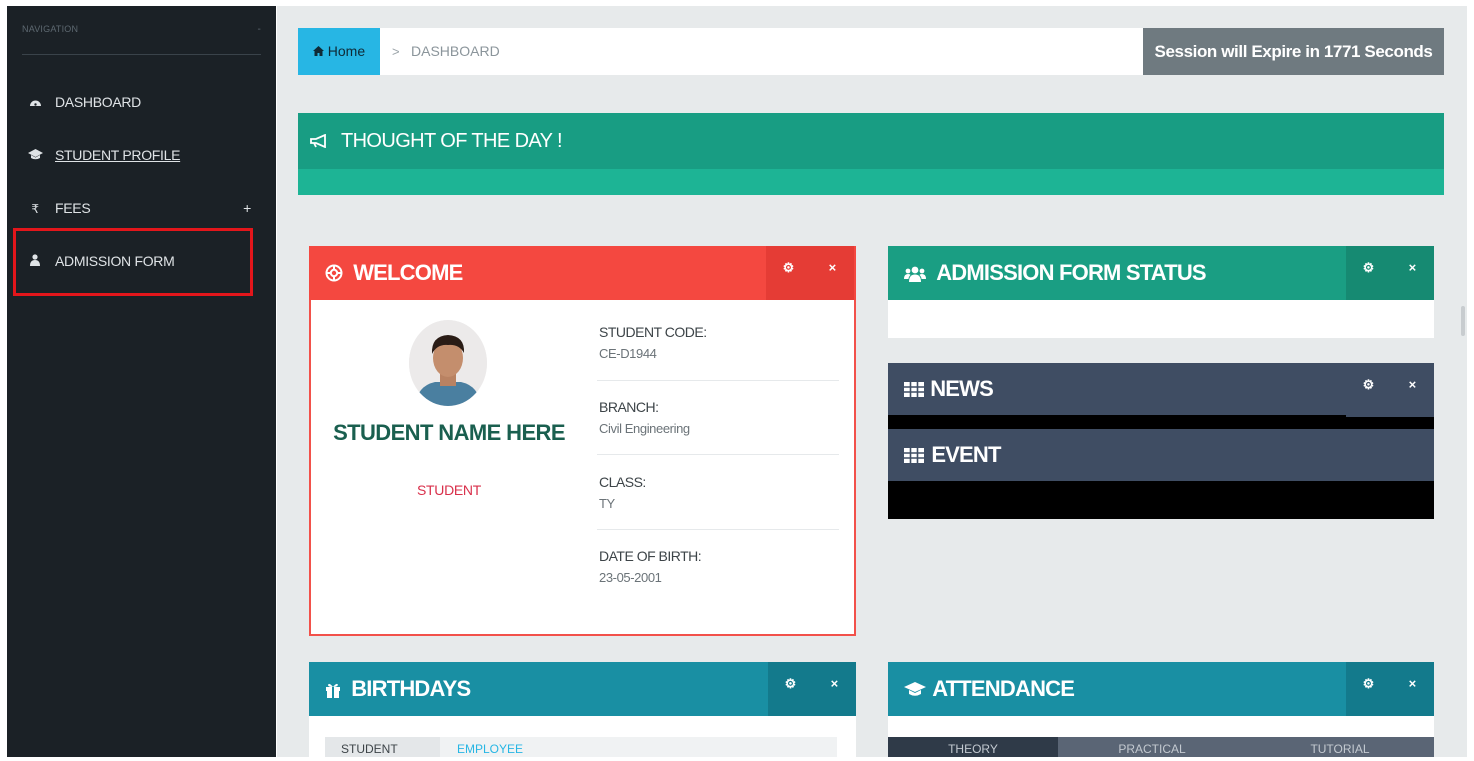  I want to click on sidebar-item-dashboard: DASHBOARD, so click(84, 102).